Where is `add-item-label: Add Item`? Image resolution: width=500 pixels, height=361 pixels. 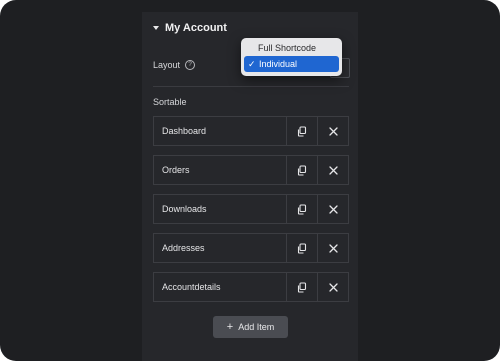 add-item-label: Add Item is located at coordinates (256, 327).